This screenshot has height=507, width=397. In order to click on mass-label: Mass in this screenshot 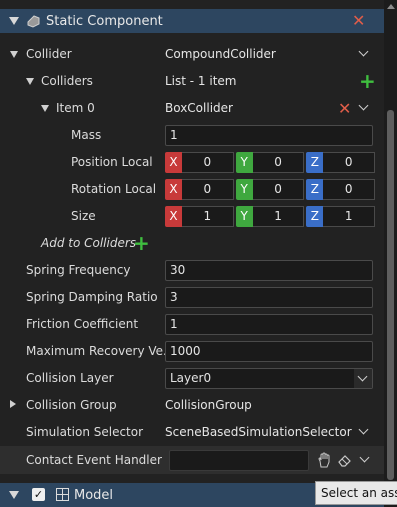, I will do `click(86, 135)`.